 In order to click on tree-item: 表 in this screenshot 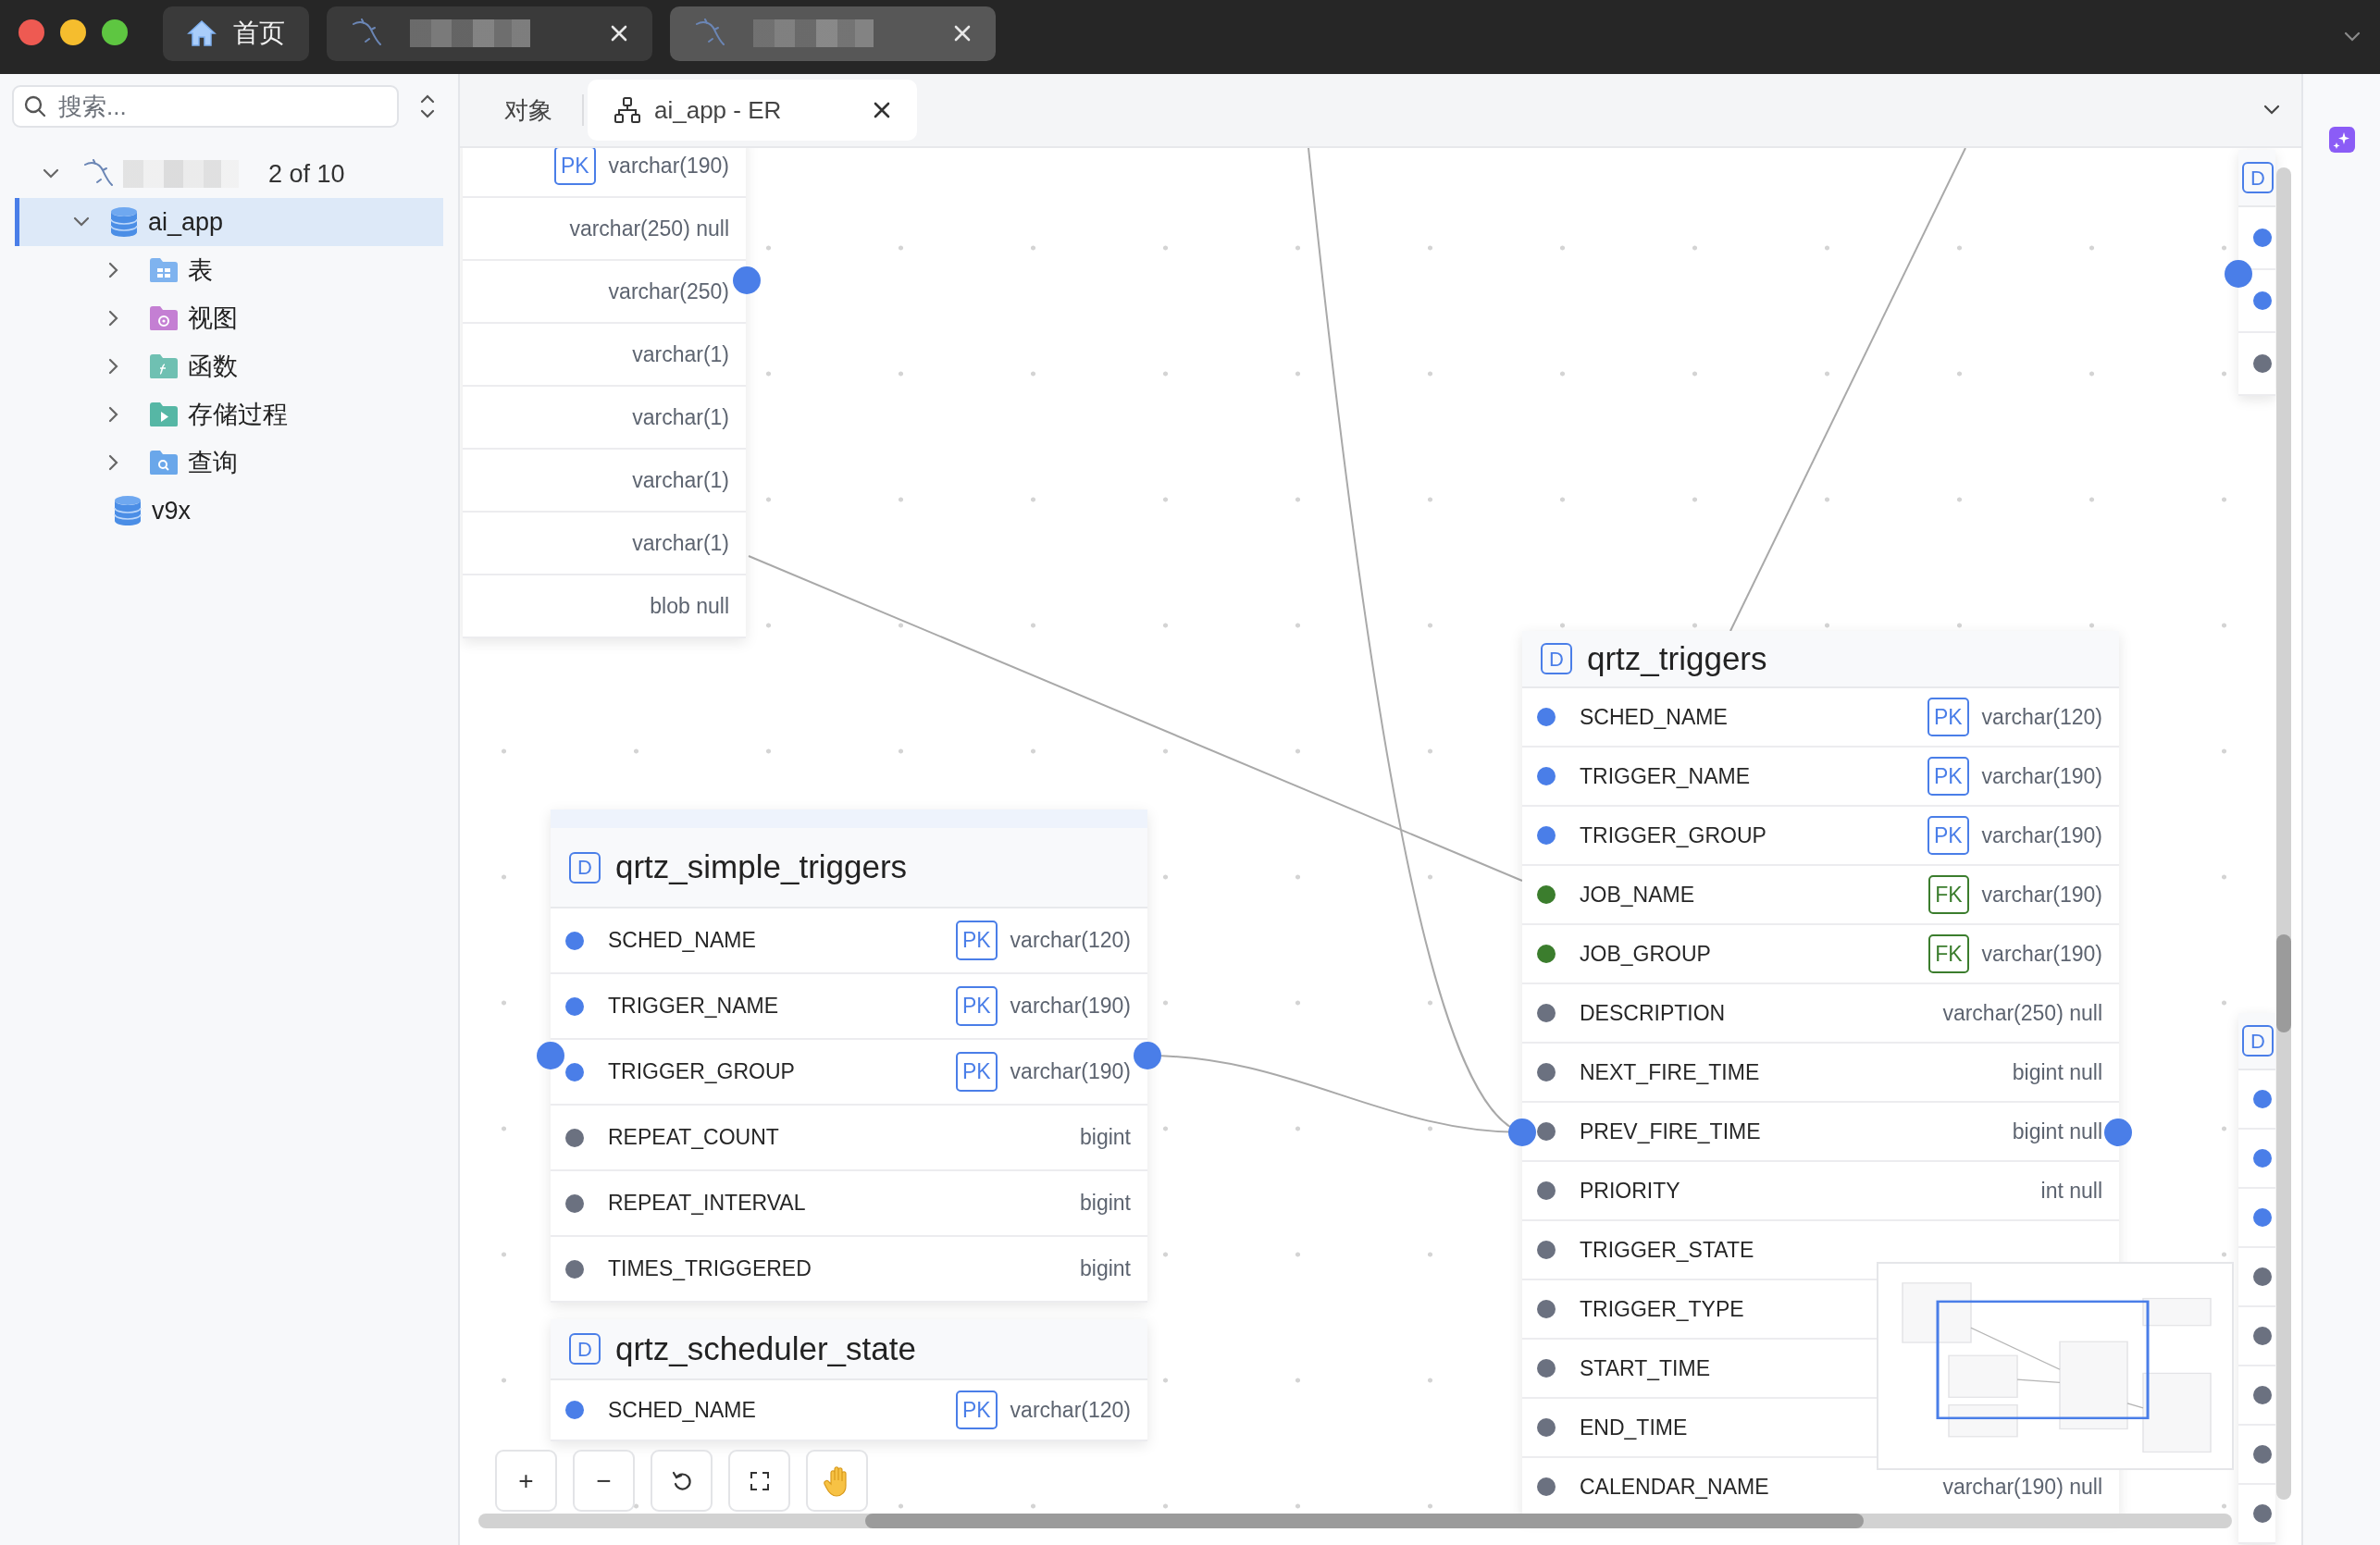, I will do `click(229, 270)`.